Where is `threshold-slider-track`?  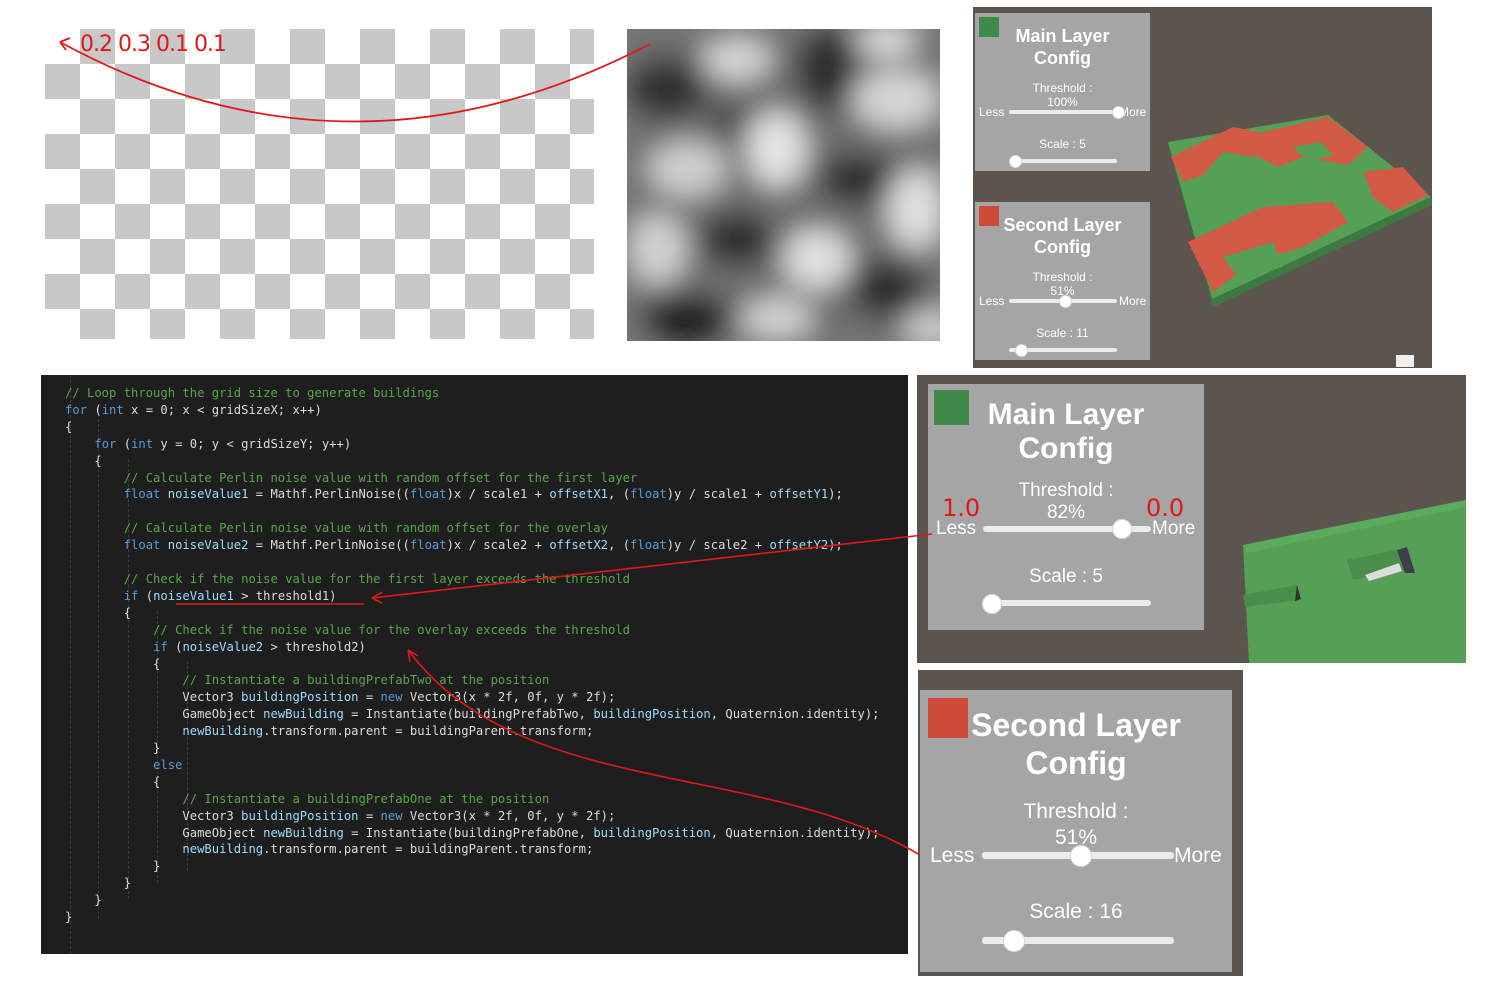
threshold-slider-track is located at coordinates (1063, 112).